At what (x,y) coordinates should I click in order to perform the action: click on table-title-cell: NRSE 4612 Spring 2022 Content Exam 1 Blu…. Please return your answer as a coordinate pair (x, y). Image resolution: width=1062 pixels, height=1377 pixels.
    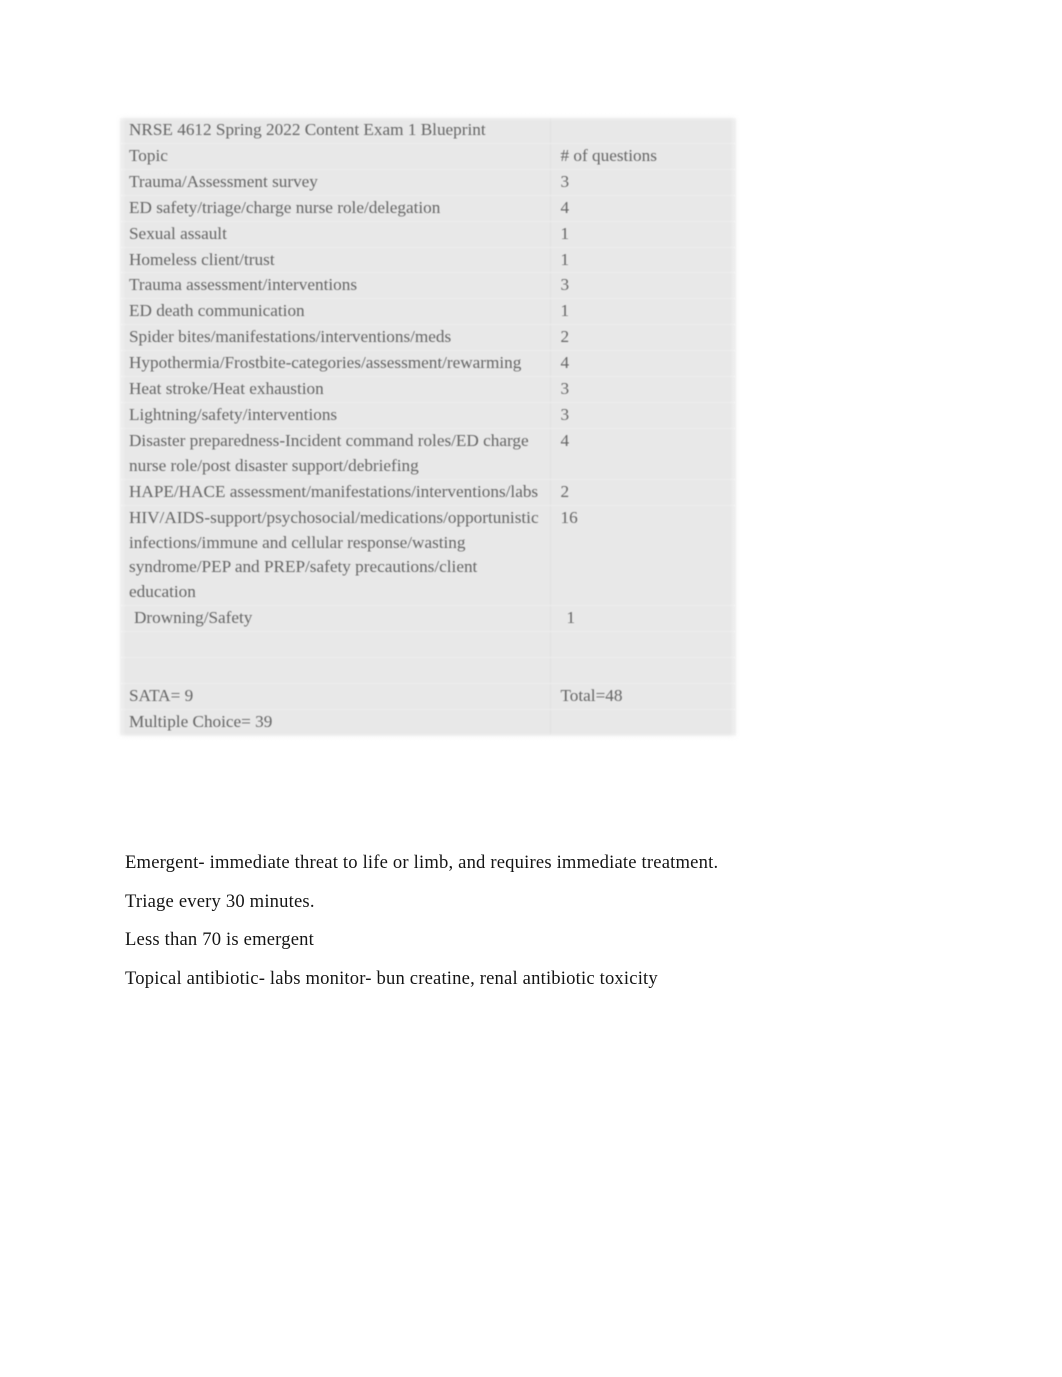
    Looking at the image, I should click on (335, 131).